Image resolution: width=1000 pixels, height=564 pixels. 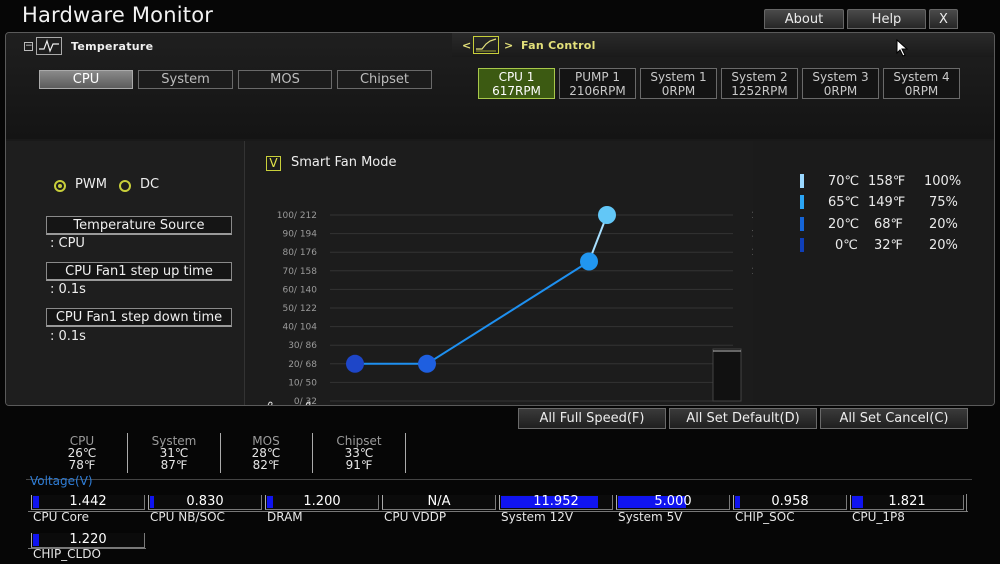 I want to click on mouse-cursor-icon, so click(x=902, y=48).